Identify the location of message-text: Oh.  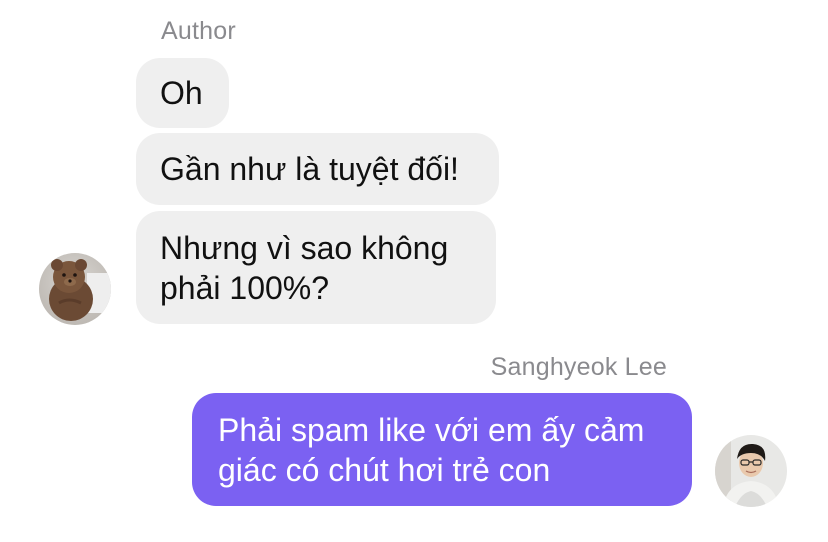
(181, 93).